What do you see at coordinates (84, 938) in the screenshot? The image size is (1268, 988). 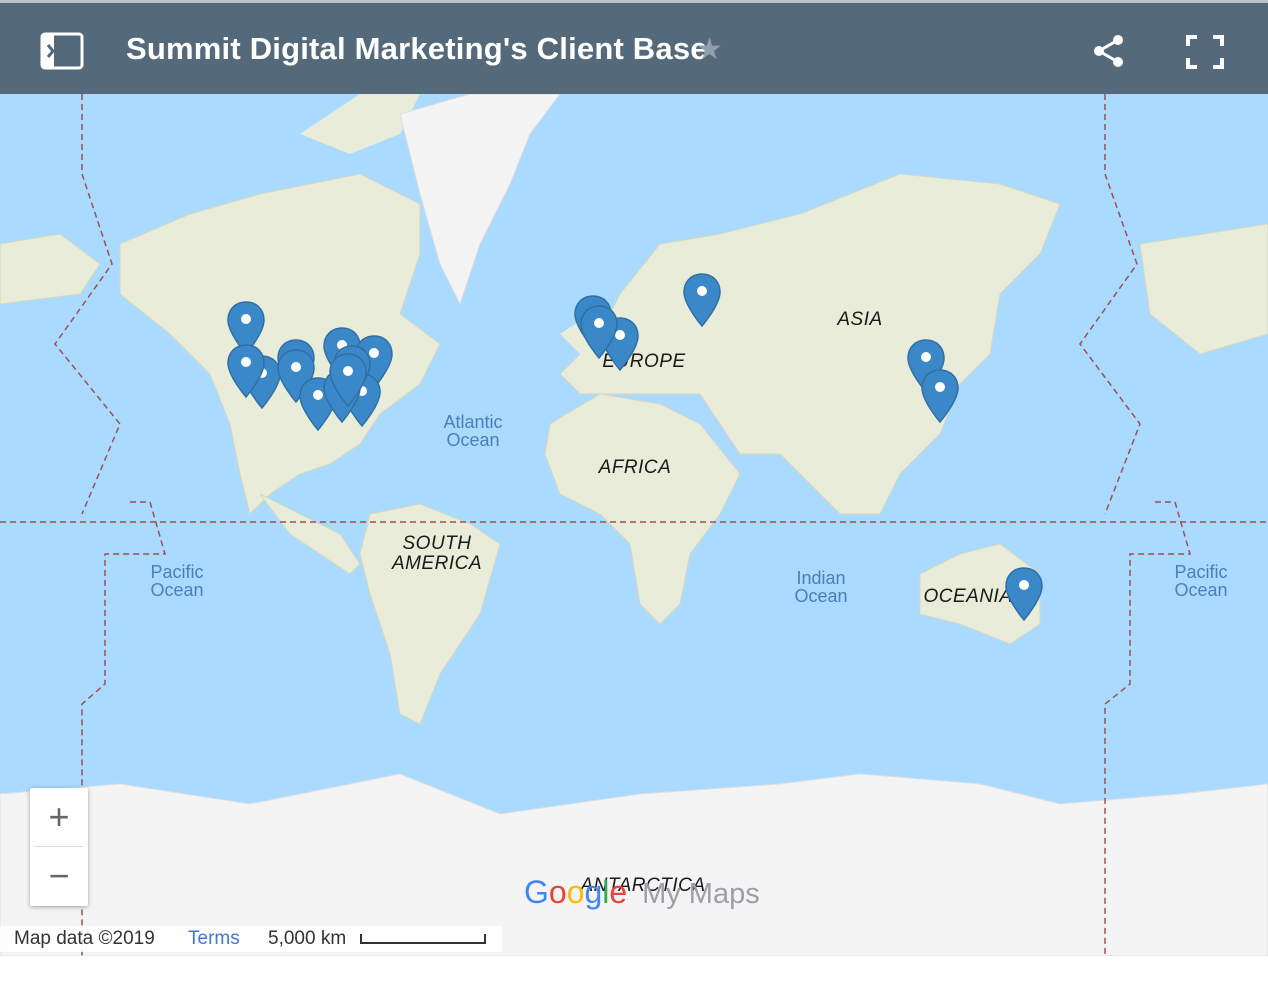 I see `map-data-label: Map data ©2019` at bounding box center [84, 938].